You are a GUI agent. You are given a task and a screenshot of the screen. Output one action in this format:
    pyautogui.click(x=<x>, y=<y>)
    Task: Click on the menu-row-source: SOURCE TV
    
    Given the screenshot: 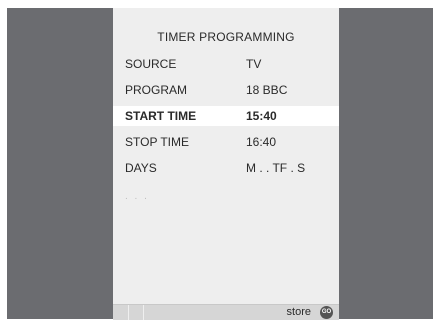 What is the action you would take?
    pyautogui.click(x=226, y=64)
    